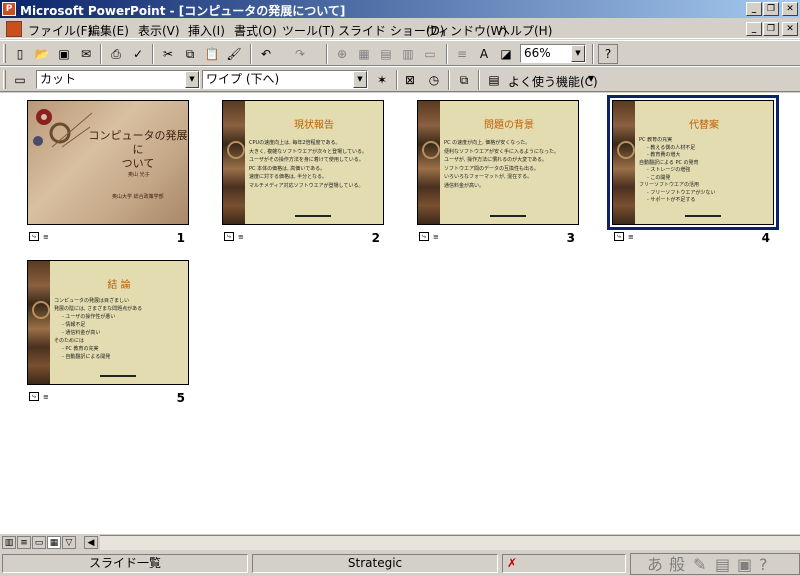 The width and height of the screenshot is (800, 576). I want to click on menu-help: ヘルプ(H), so click(525, 30).